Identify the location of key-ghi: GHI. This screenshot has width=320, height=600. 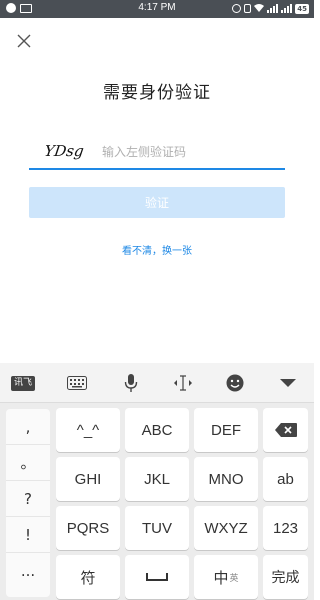
(88, 479).